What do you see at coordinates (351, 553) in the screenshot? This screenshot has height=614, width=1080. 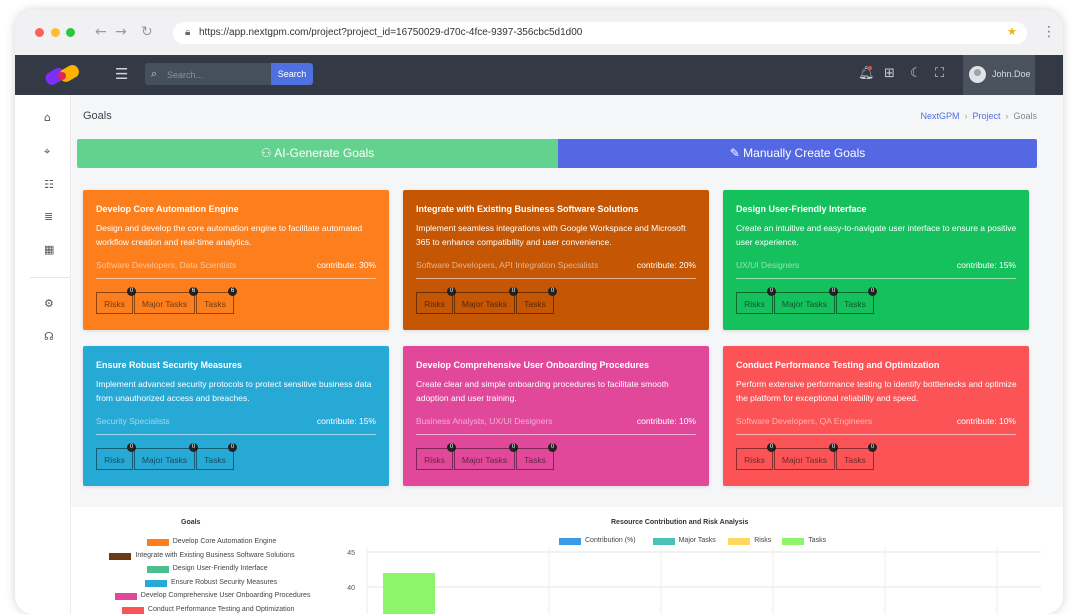 I see `y-tick-label: 45` at bounding box center [351, 553].